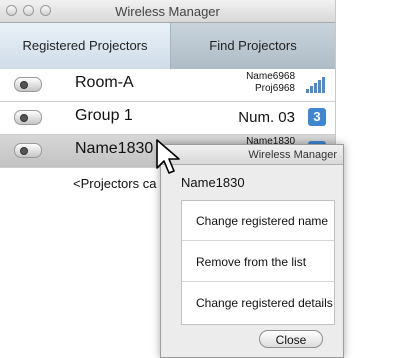 The width and height of the screenshot is (402, 358). I want to click on title-bar: Wireless Manager, so click(167, 11).